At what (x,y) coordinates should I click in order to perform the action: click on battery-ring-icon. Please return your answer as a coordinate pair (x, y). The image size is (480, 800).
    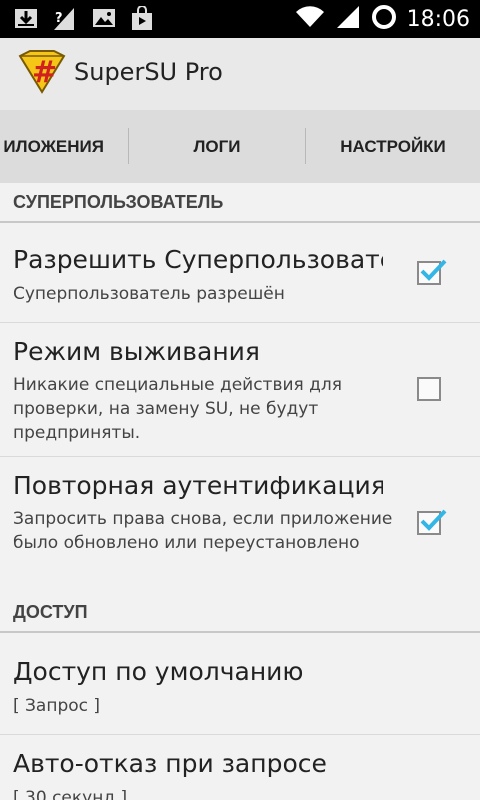
    Looking at the image, I should click on (384, 19).